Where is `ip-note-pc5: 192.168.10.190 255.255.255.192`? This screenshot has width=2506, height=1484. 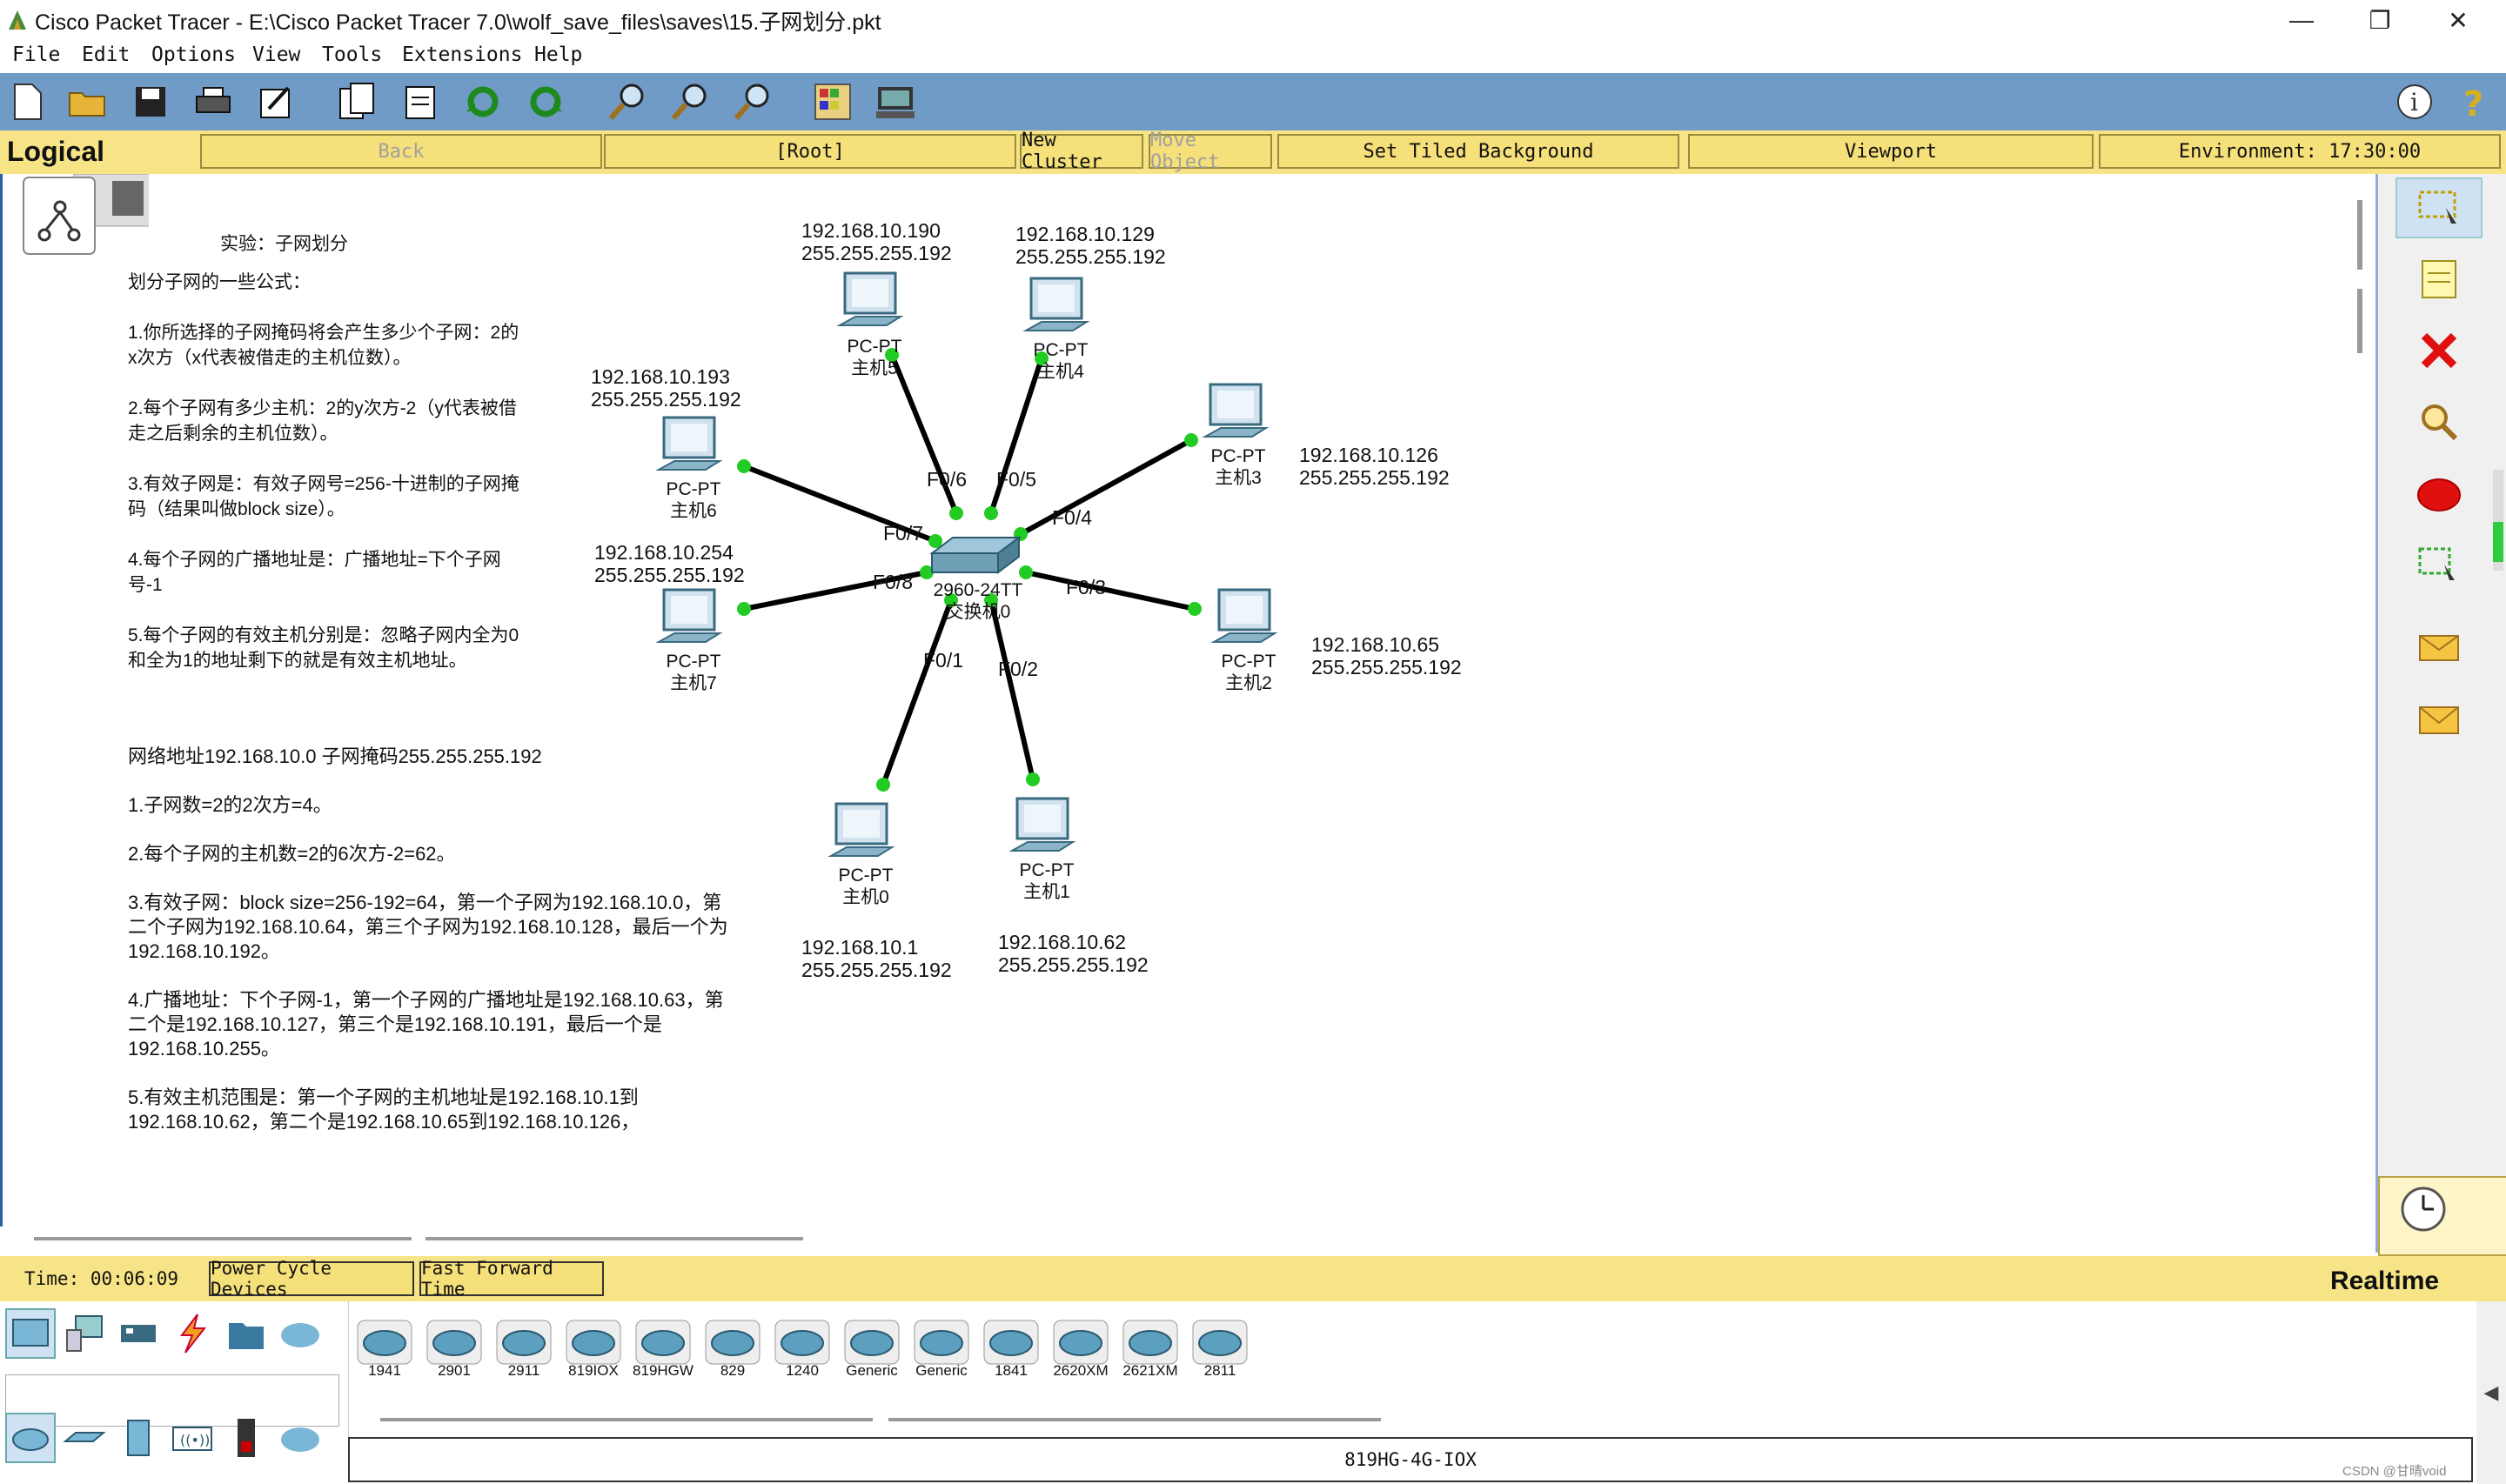 ip-note-pc5: 192.168.10.190 255.255.255.192 is located at coordinates (877, 241).